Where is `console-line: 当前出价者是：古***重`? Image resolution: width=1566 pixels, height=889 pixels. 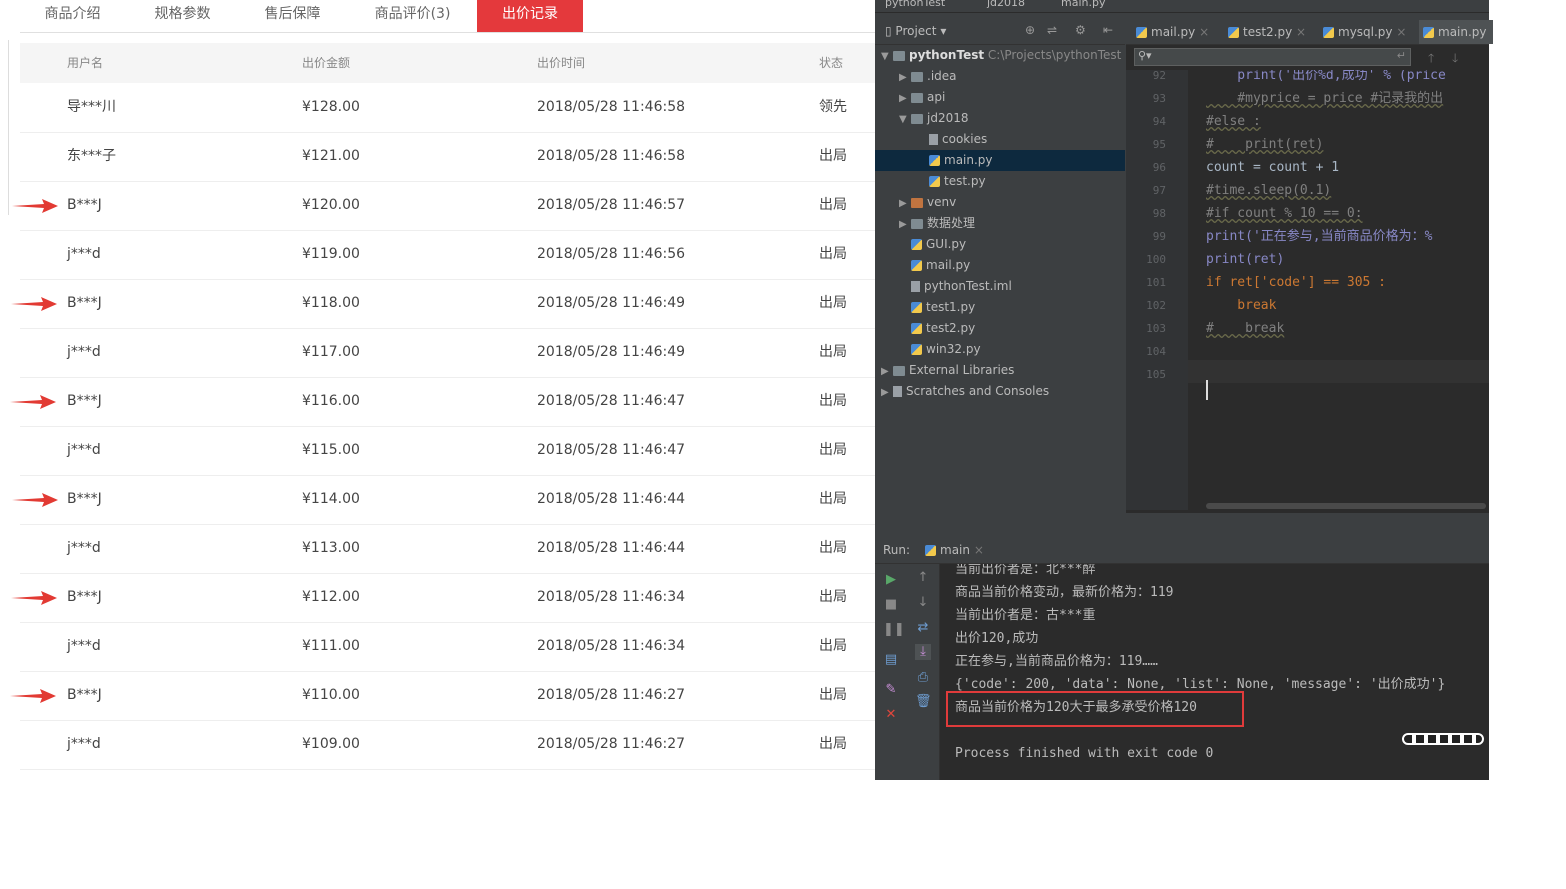 console-line: 当前出价者是：古***重 is located at coordinates (1025, 615).